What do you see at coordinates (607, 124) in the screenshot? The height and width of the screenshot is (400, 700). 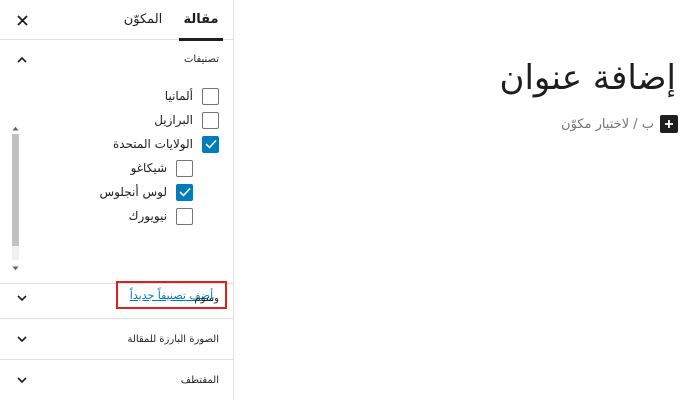 I see `block-prompt-text: ب / لاختيار مكوّن` at bounding box center [607, 124].